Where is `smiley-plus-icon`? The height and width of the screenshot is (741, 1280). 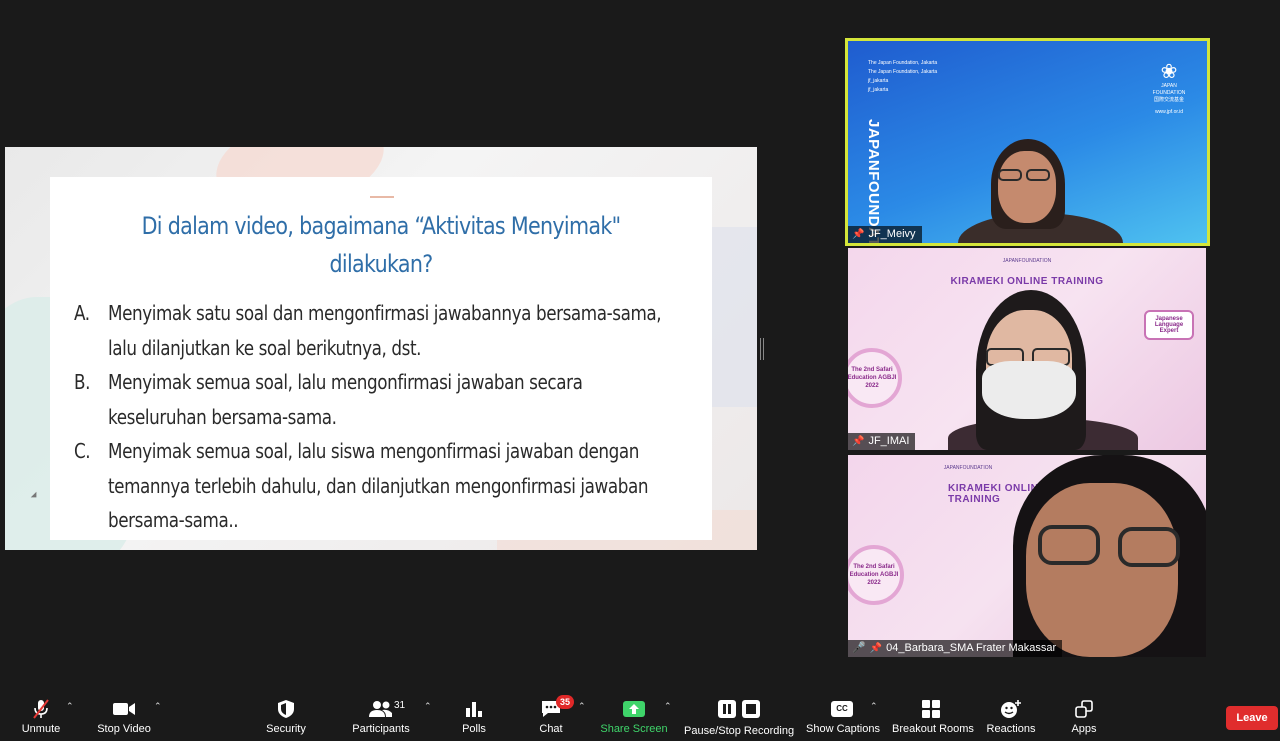
smiley-plus-icon is located at coordinates (1011, 709).